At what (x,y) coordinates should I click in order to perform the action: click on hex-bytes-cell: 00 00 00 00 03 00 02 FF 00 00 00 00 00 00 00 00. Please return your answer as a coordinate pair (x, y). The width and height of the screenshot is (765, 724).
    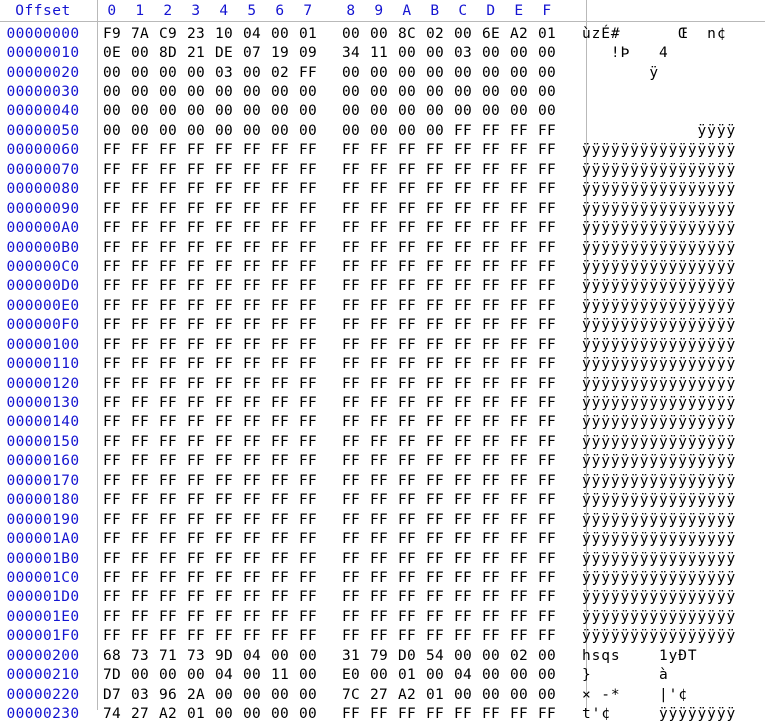
    Looking at the image, I should click on (329, 73).